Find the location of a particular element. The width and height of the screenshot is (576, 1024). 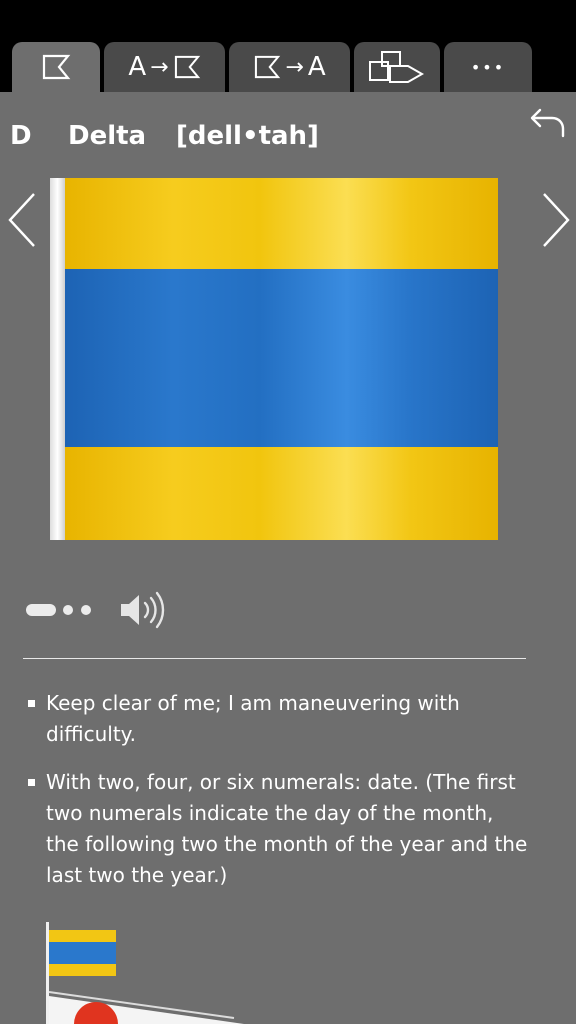

chevron-left-icon is located at coordinates (22, 220).